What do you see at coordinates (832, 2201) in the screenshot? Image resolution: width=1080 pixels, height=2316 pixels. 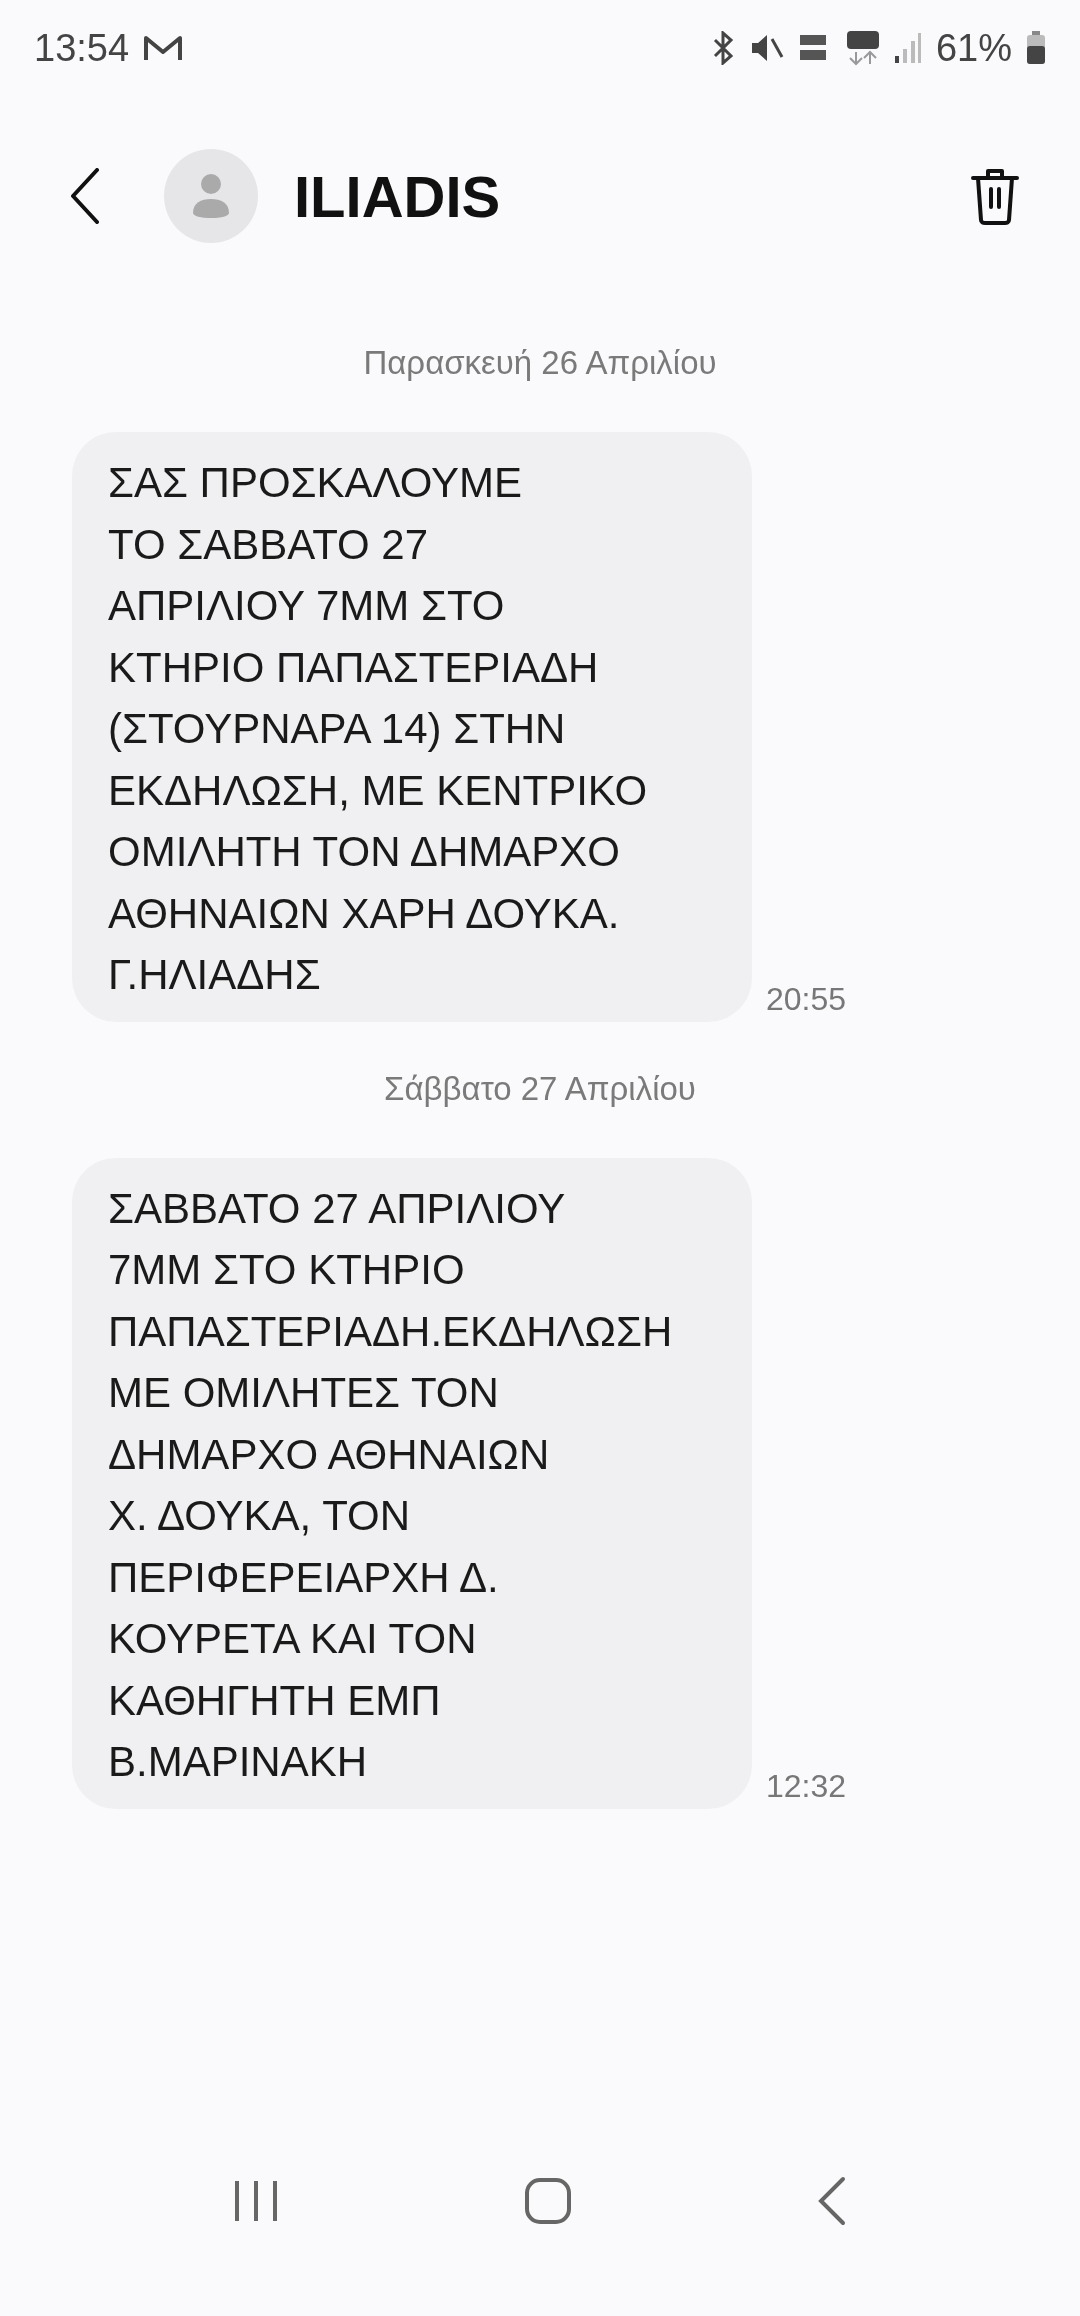 I see `back-nav-icon` at bounding box center [832, 2201].